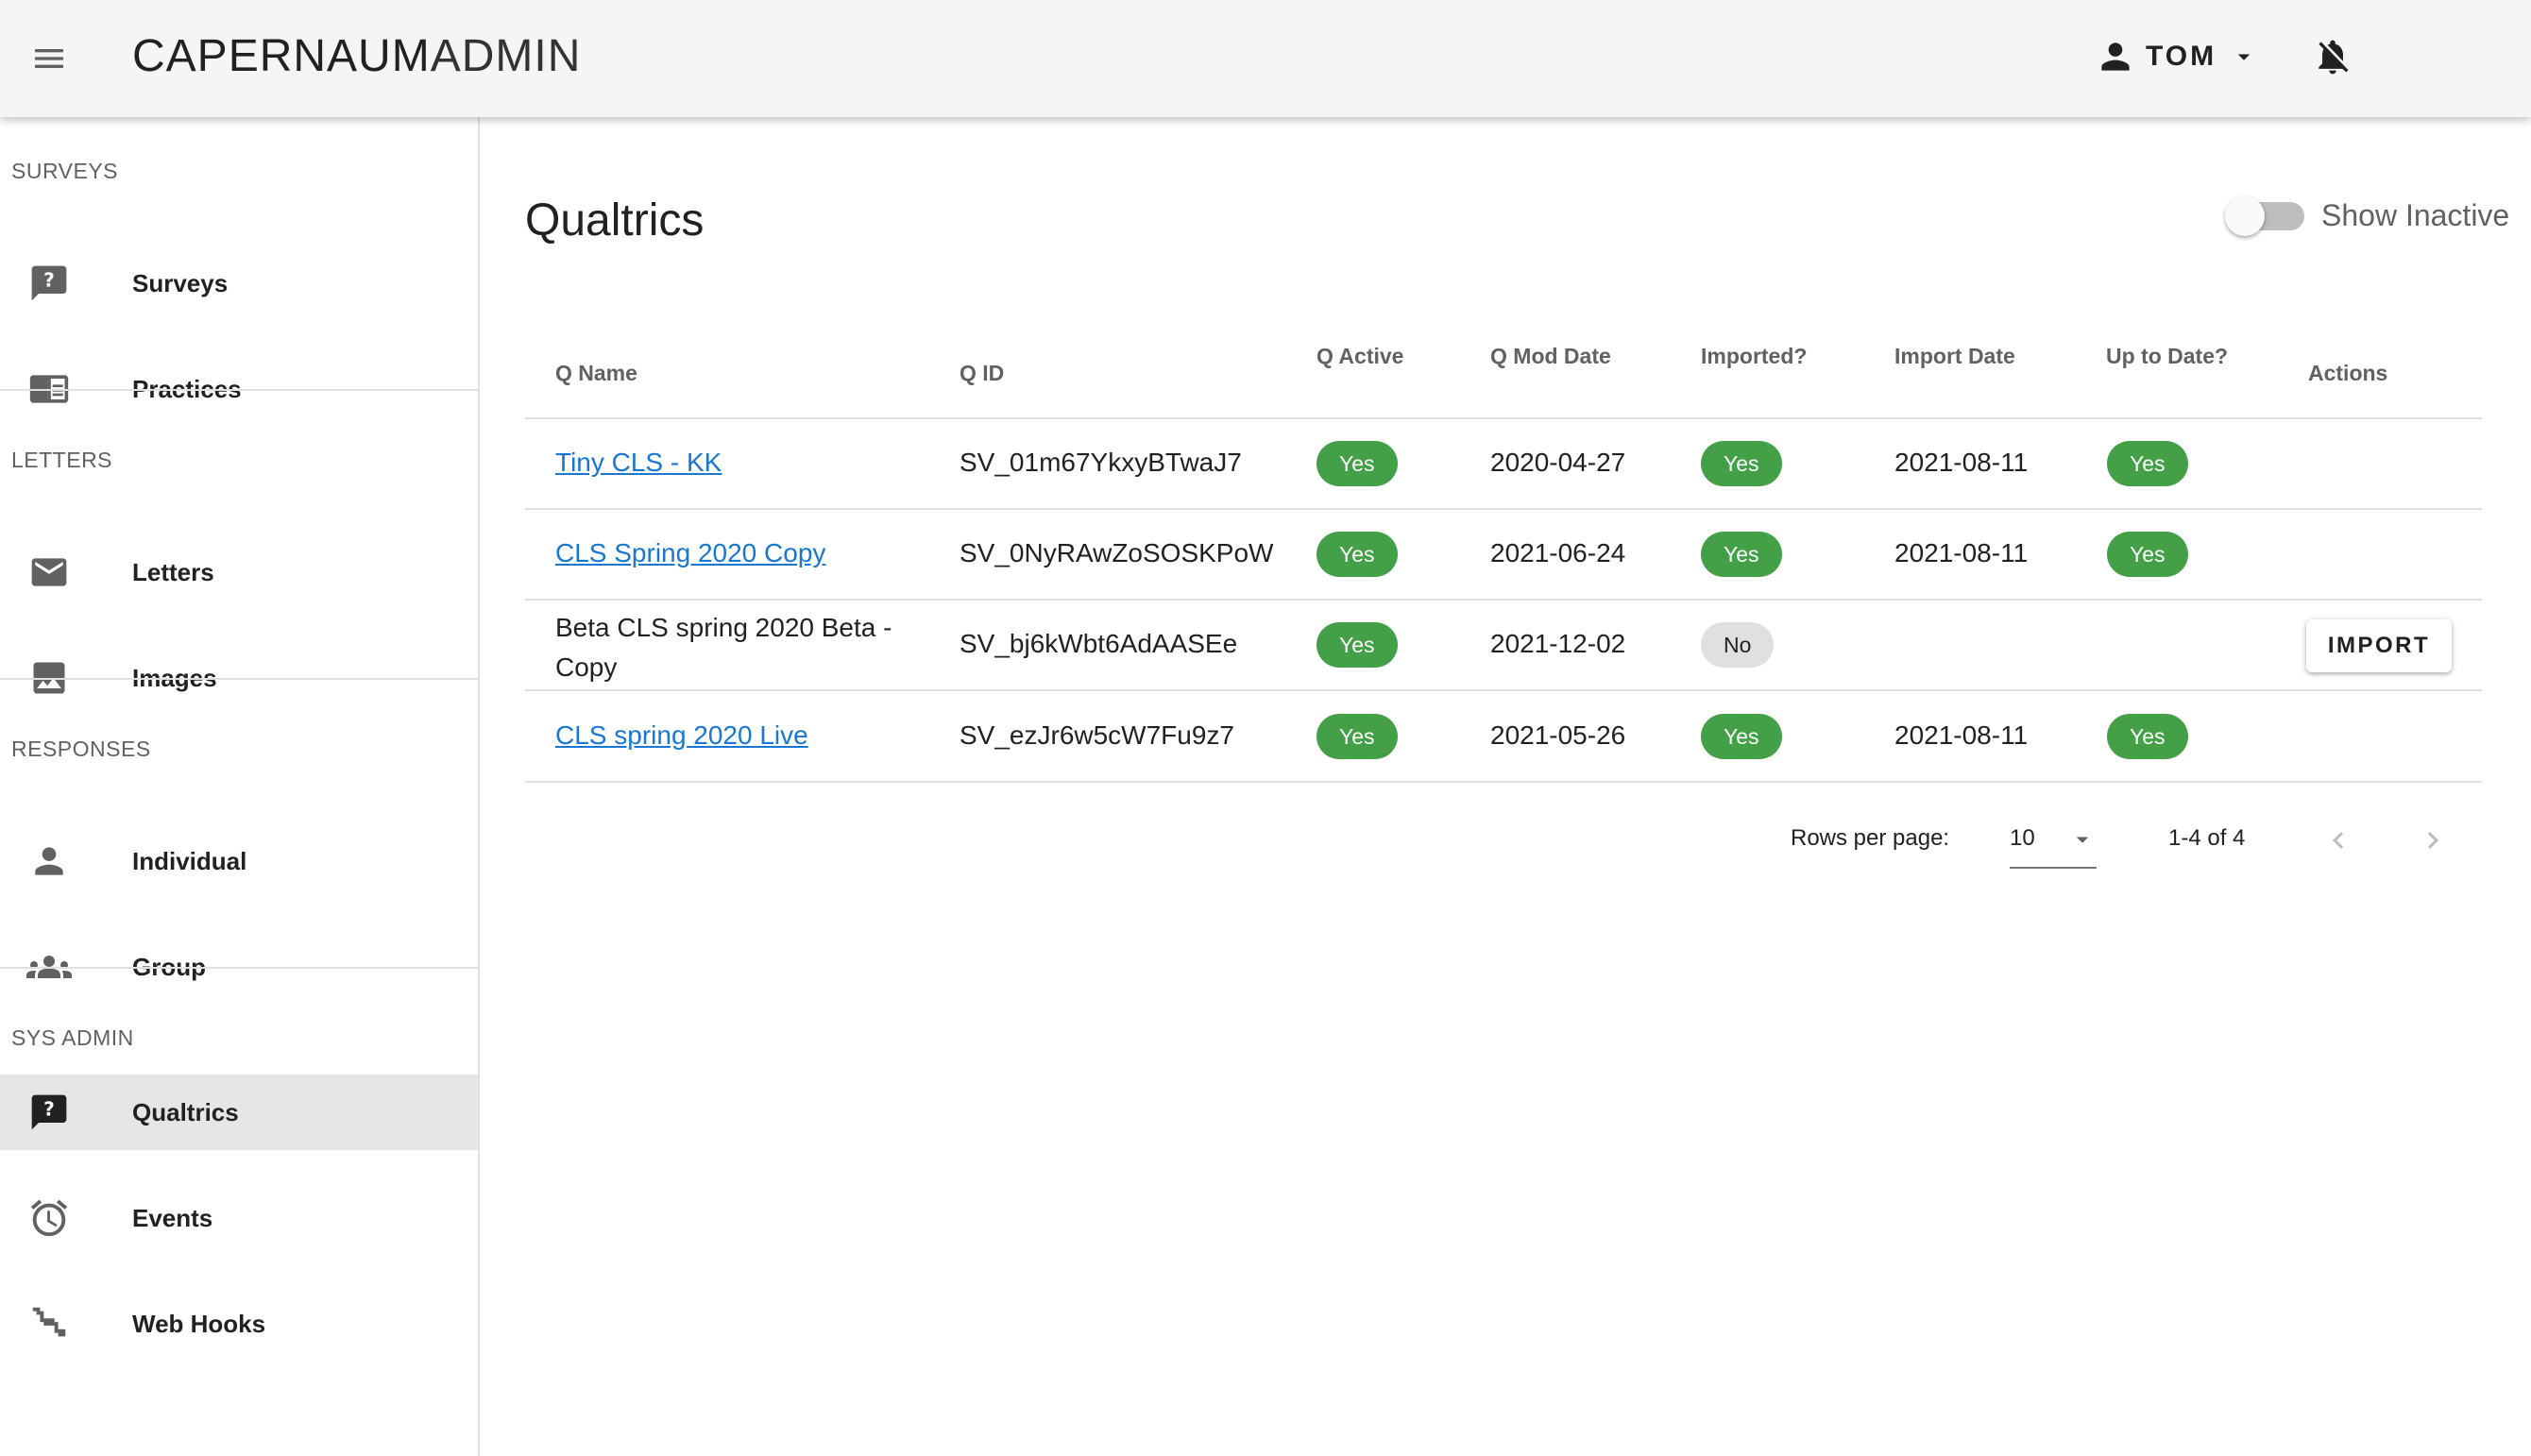 The image size is (2531, 1456). What do you see at coordinates (239, 572) in the screenshot?
I see `sidebar-item-letters: Letters` at bounding box center [239, 572].